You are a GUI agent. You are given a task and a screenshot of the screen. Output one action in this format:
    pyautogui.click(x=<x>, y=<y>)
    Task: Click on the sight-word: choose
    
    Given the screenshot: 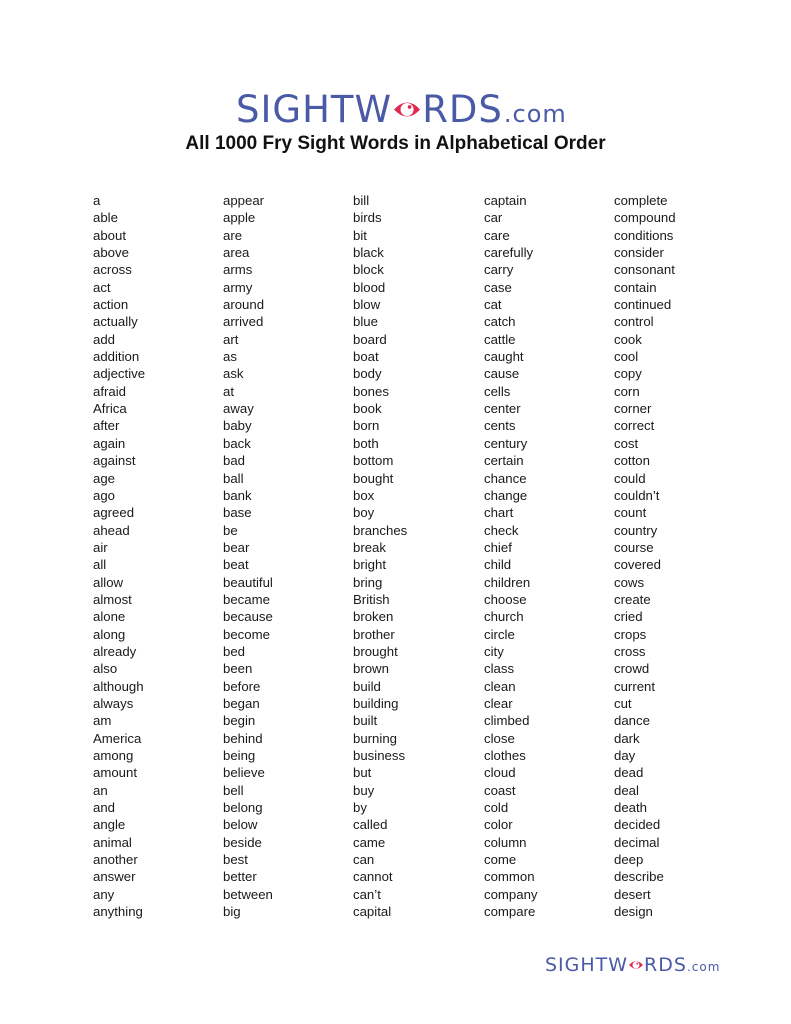 What is the action you would take?
    pyautogui.click(x=505, y=599)
    